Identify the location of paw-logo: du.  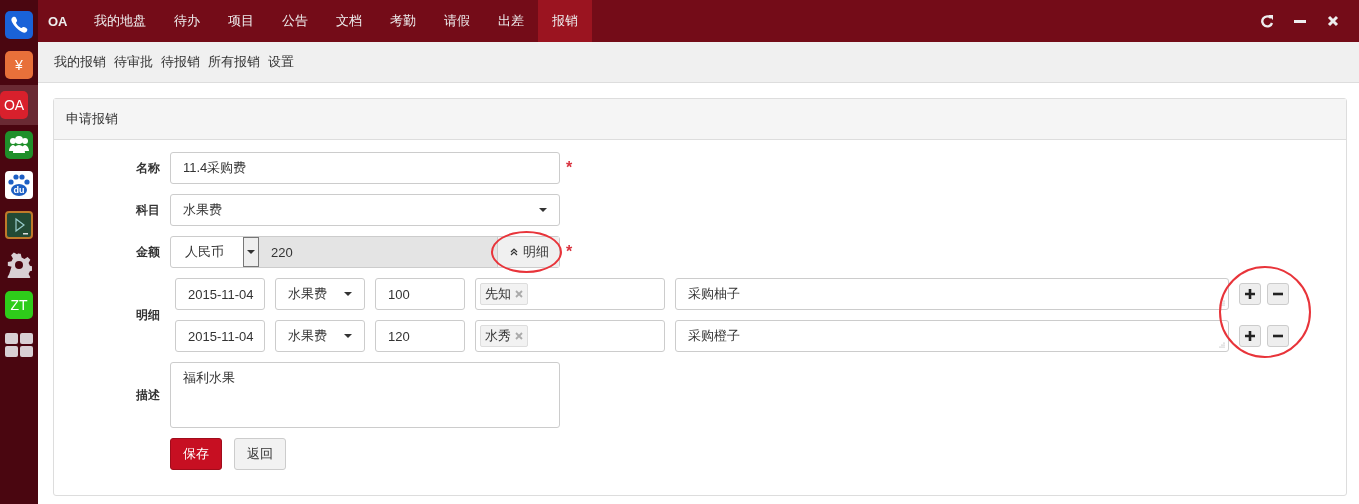
(19, 185).